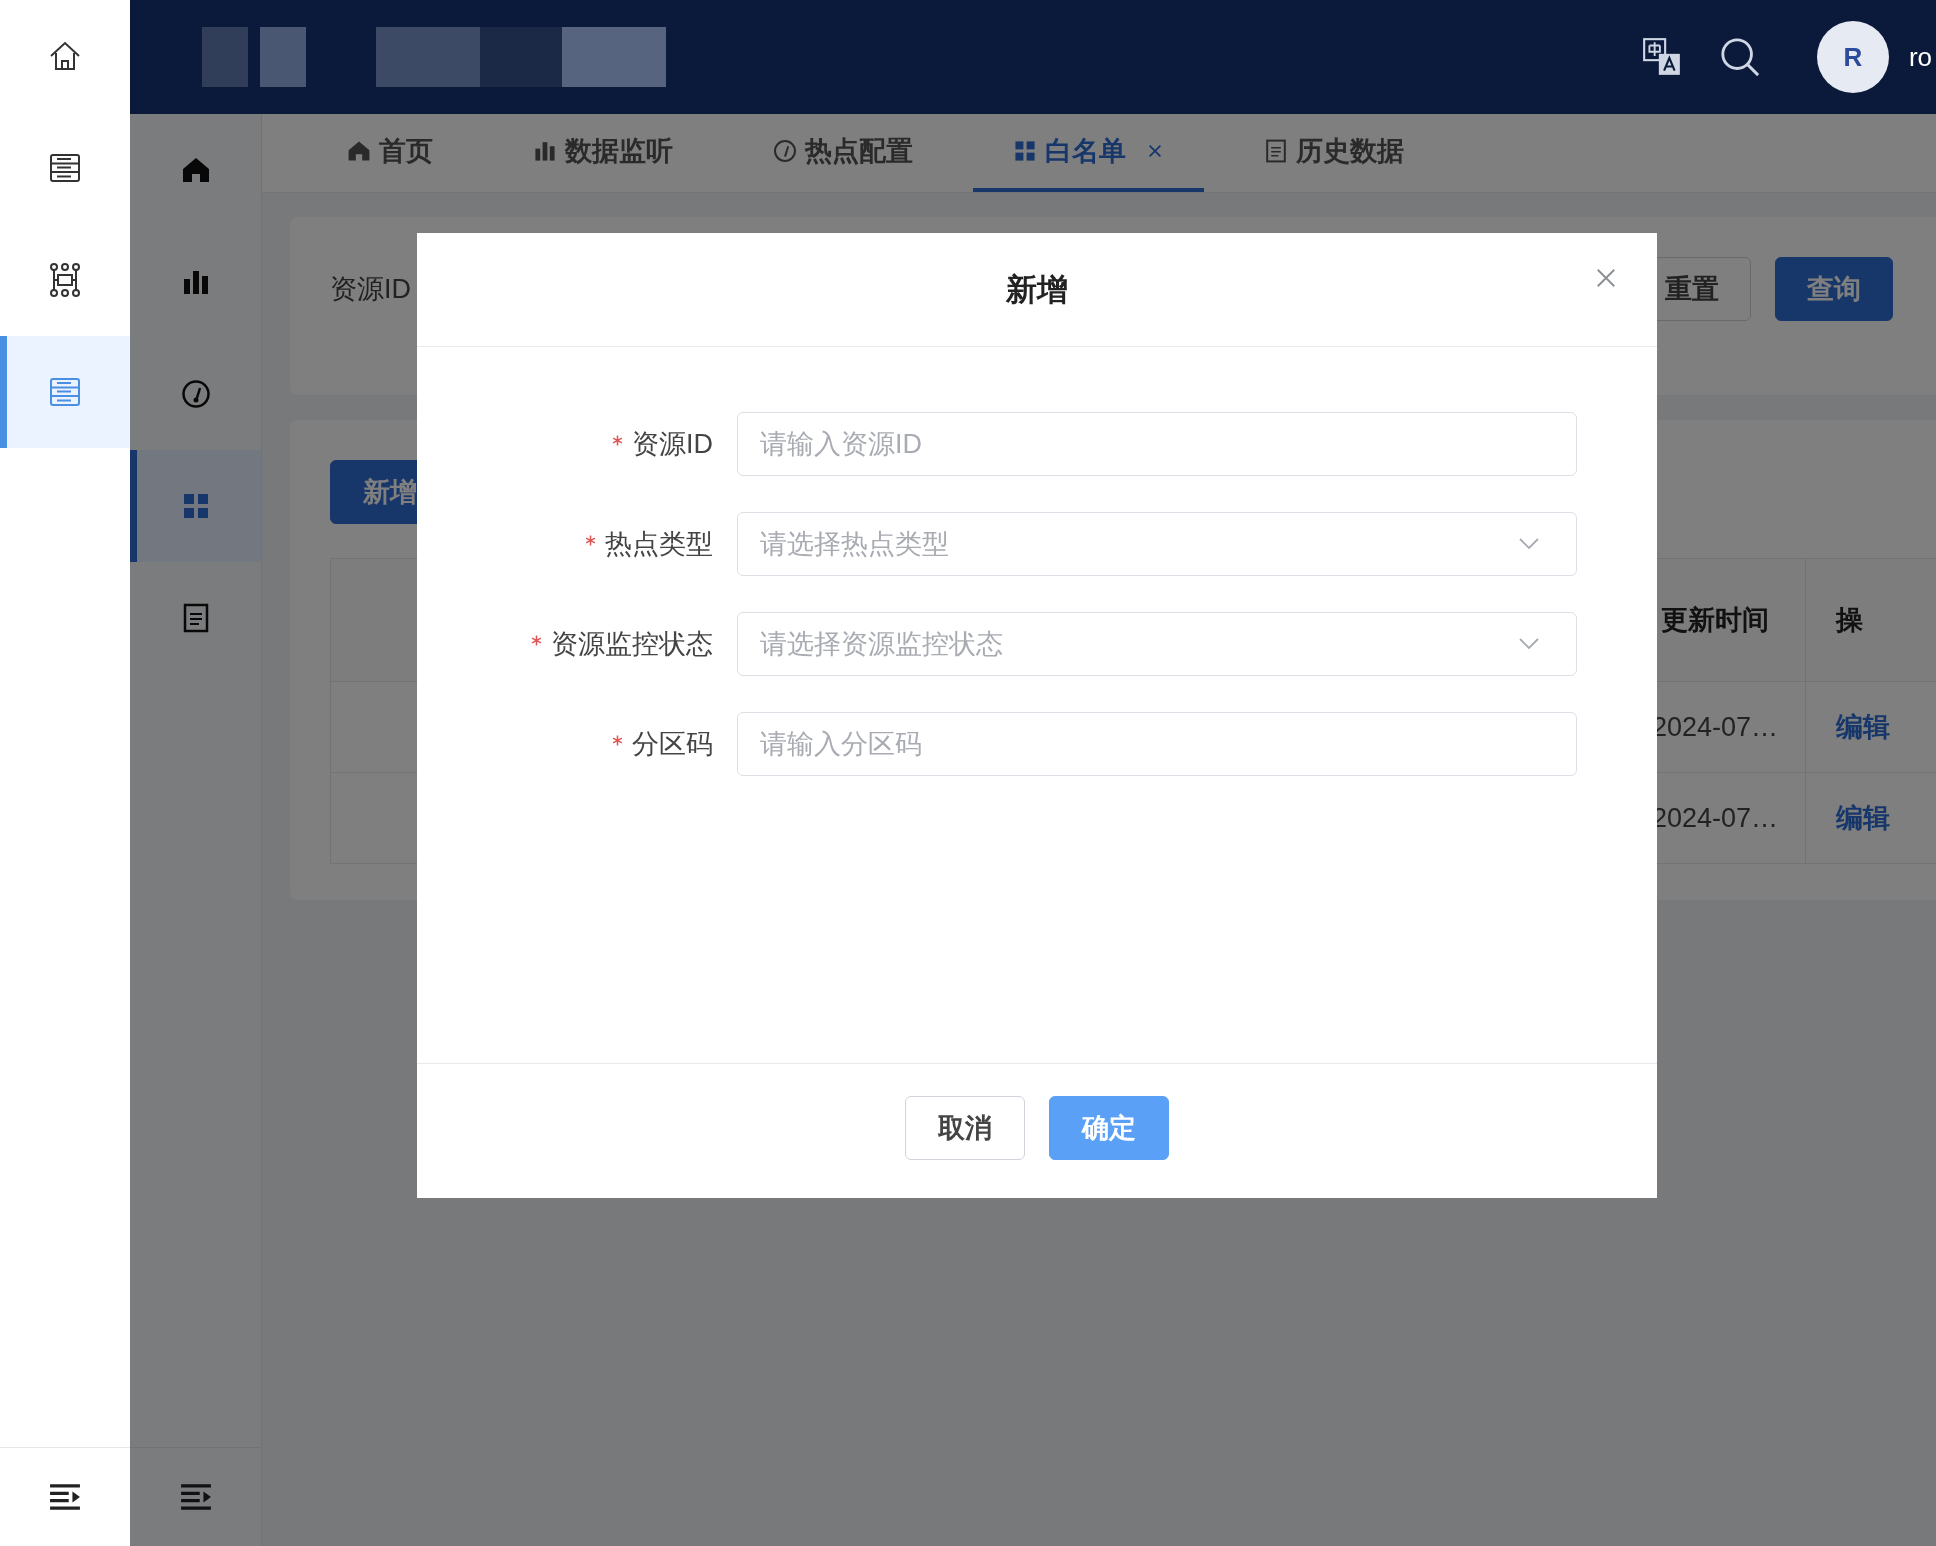 Image resolution: width=1936 pixels, height=1546 pixels. I want to click on tab: 热点配置, so click(843, 153).